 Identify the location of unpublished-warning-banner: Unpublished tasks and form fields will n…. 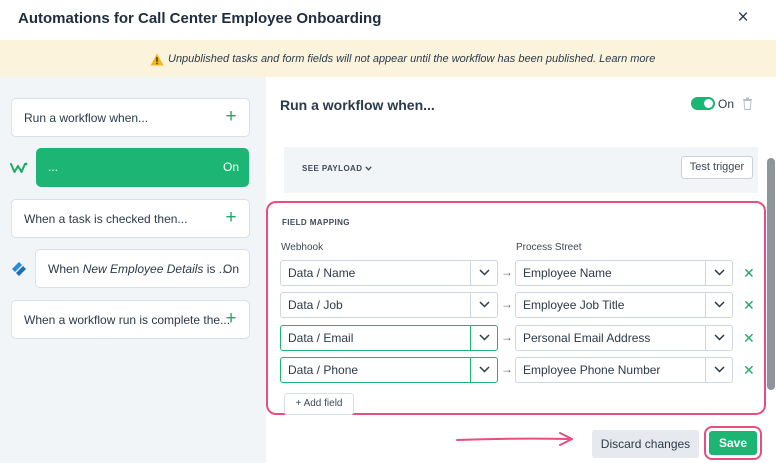
(388, 58).